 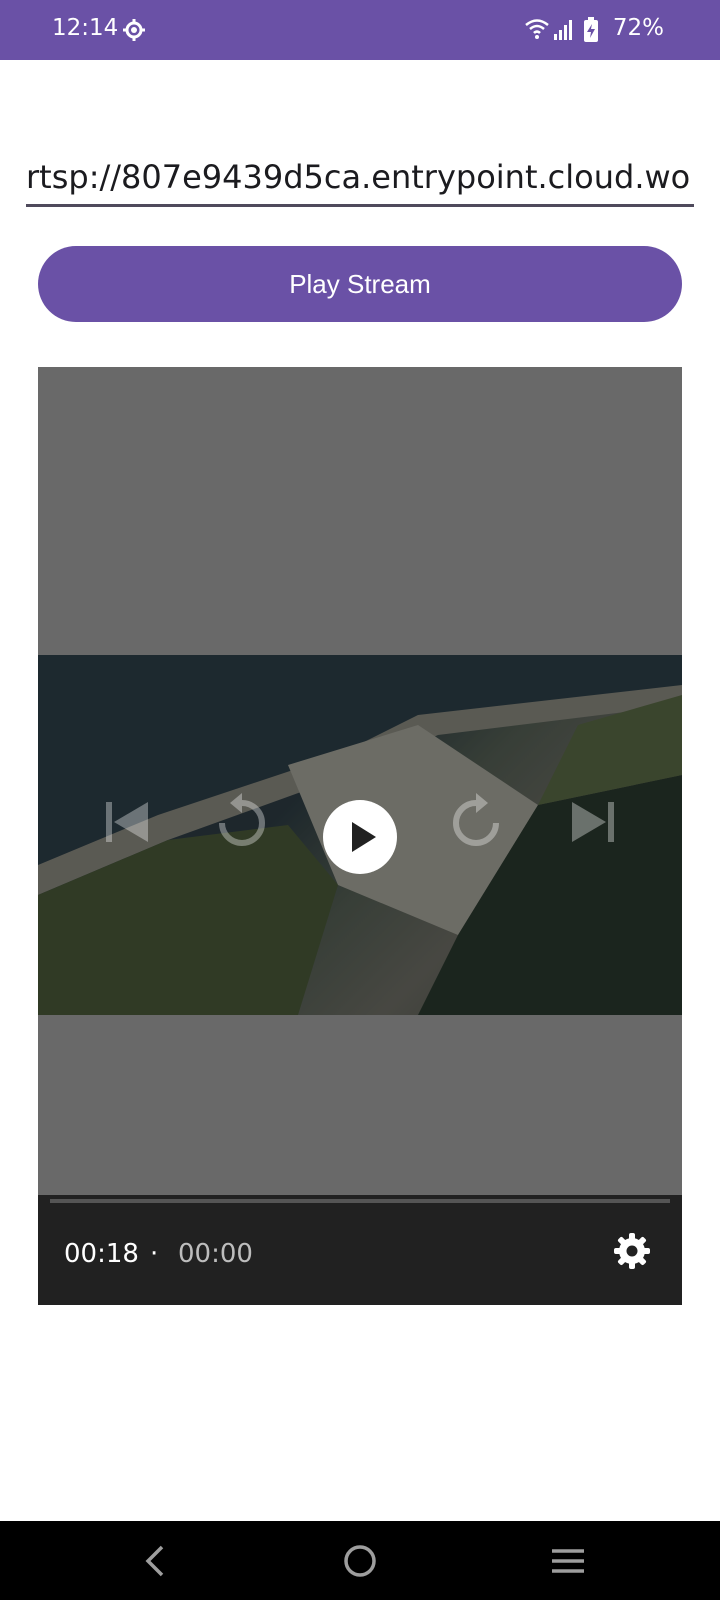 I want to click on rewind-button, so click(x=242, y=821).